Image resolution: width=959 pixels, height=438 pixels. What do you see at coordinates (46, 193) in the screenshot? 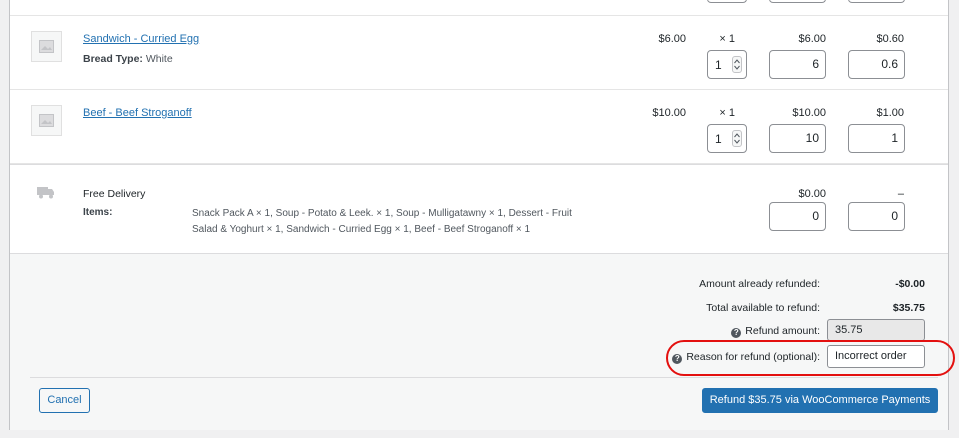
I see `truck-icon` at bounding box center [46, 193].